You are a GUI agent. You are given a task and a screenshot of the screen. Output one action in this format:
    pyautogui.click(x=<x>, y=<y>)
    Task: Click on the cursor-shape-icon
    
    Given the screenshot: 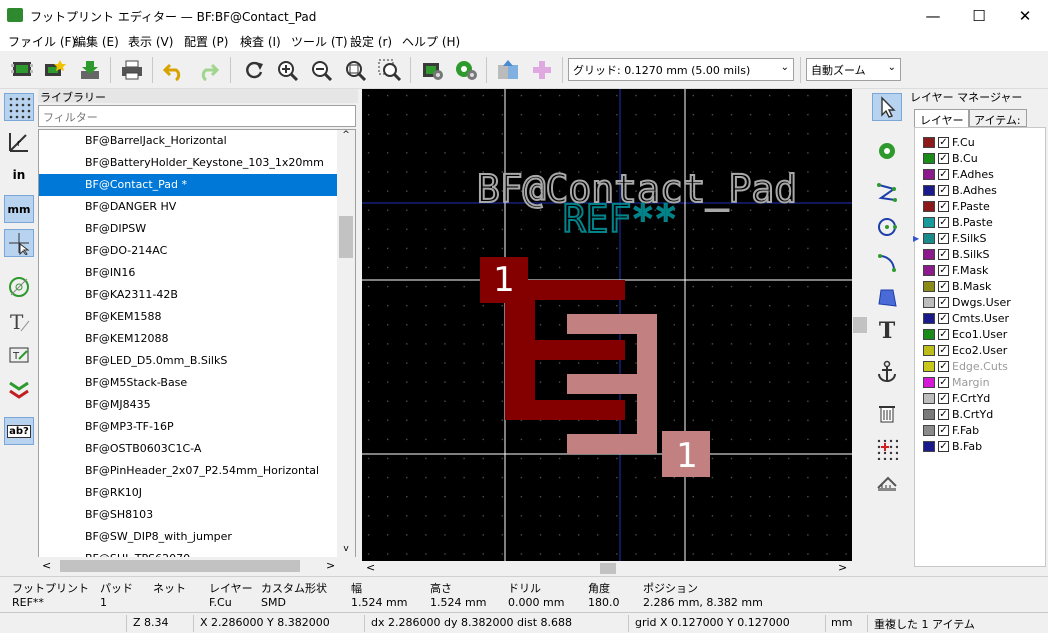 What is the action you would take?
    pyautogui.click(x=19, y=243)
    